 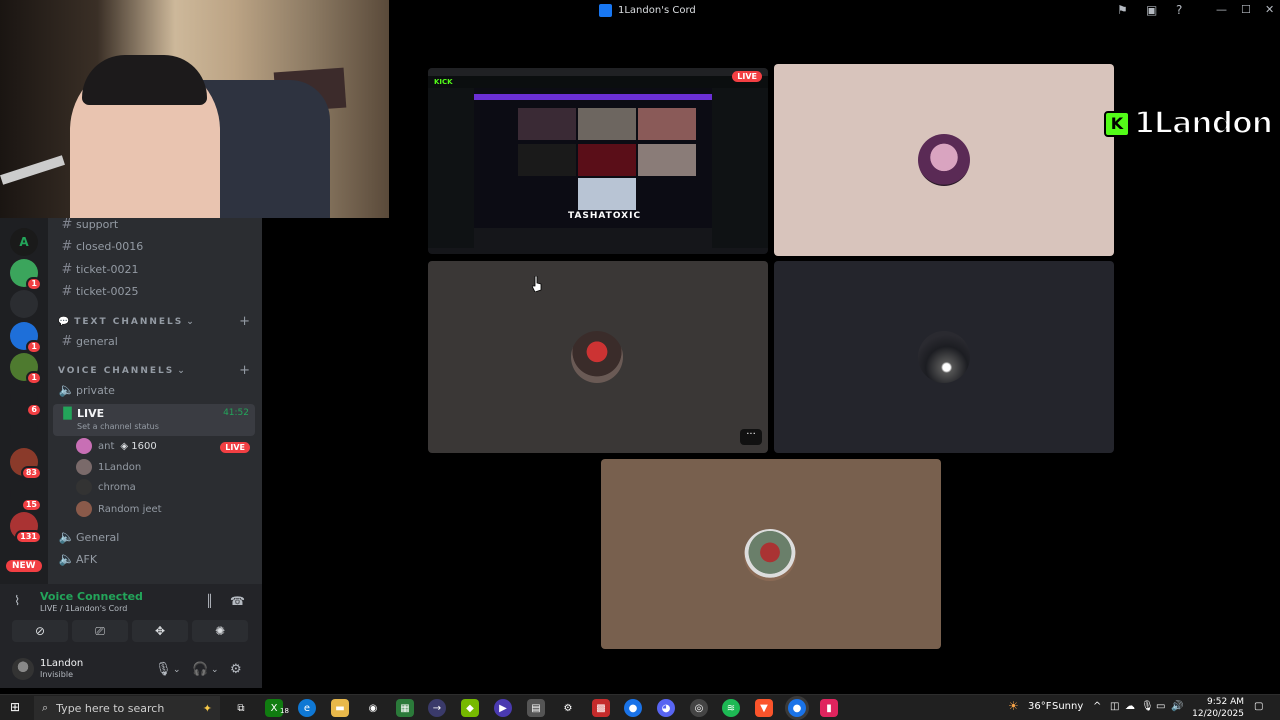 I want to click on channel-support: # support, so click(x=88, y=226).